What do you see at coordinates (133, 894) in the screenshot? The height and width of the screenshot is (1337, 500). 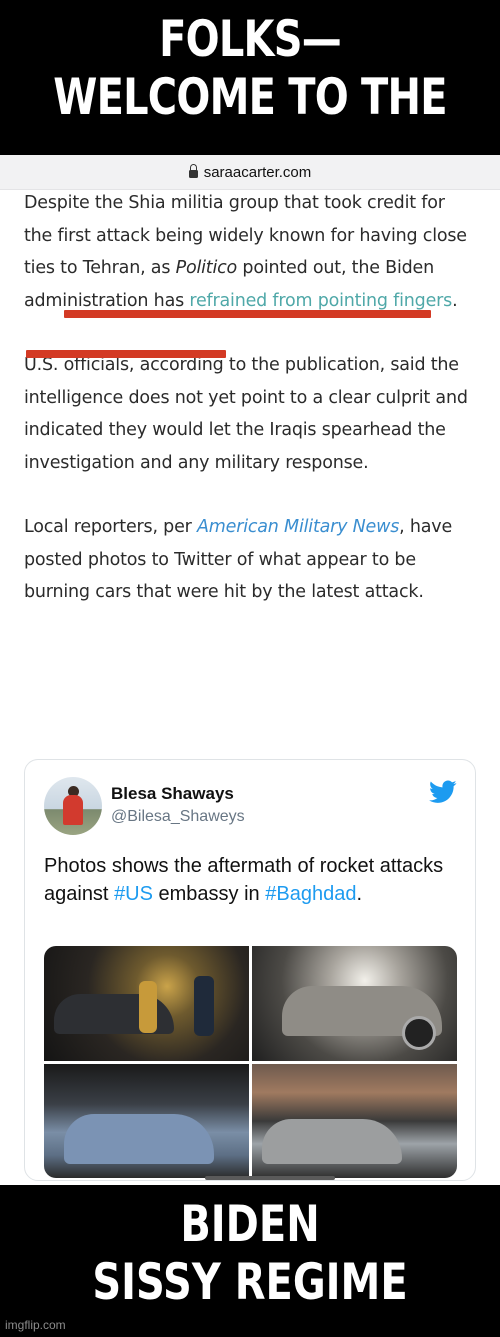 I see `hashtag-us: #US` at bounding box center [133, 894].